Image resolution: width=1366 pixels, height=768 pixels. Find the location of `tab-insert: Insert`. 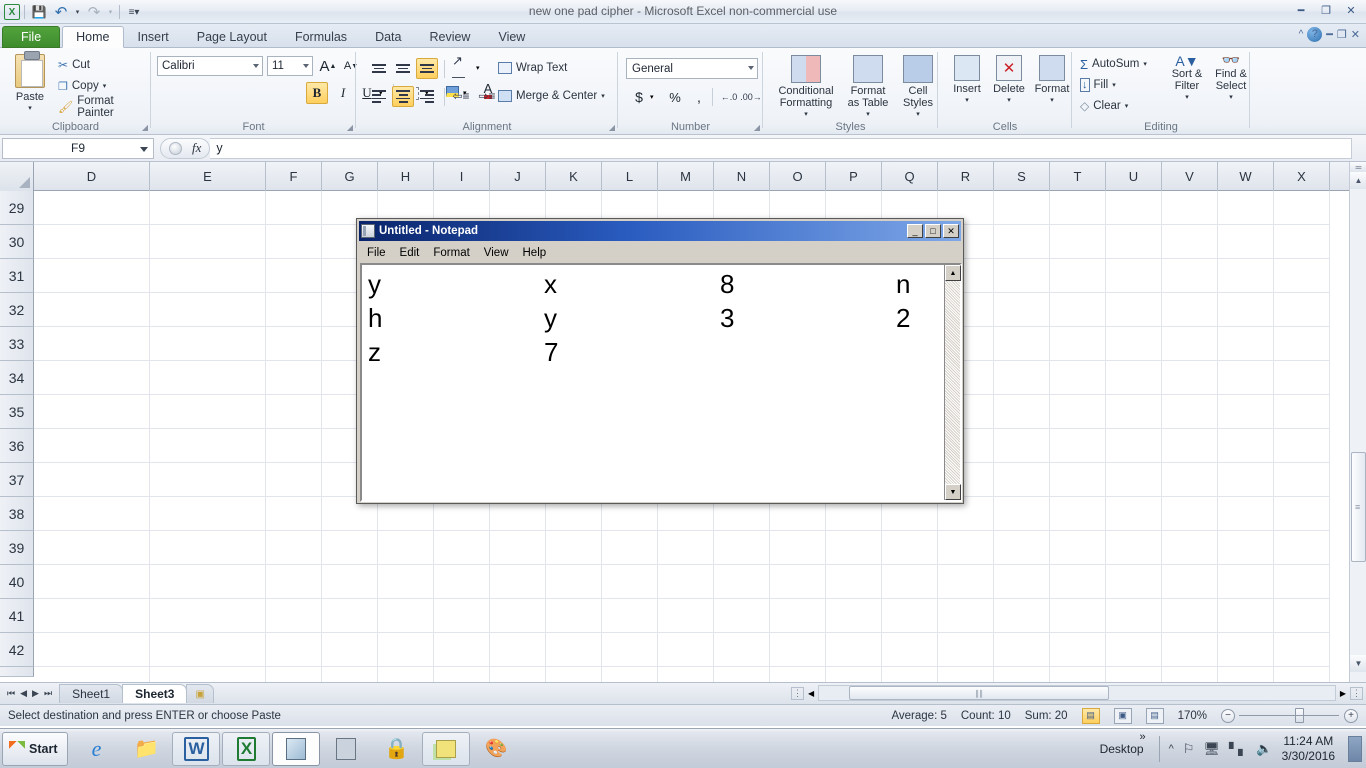

tab-insert: Insert is located at coordinates (153, 37).